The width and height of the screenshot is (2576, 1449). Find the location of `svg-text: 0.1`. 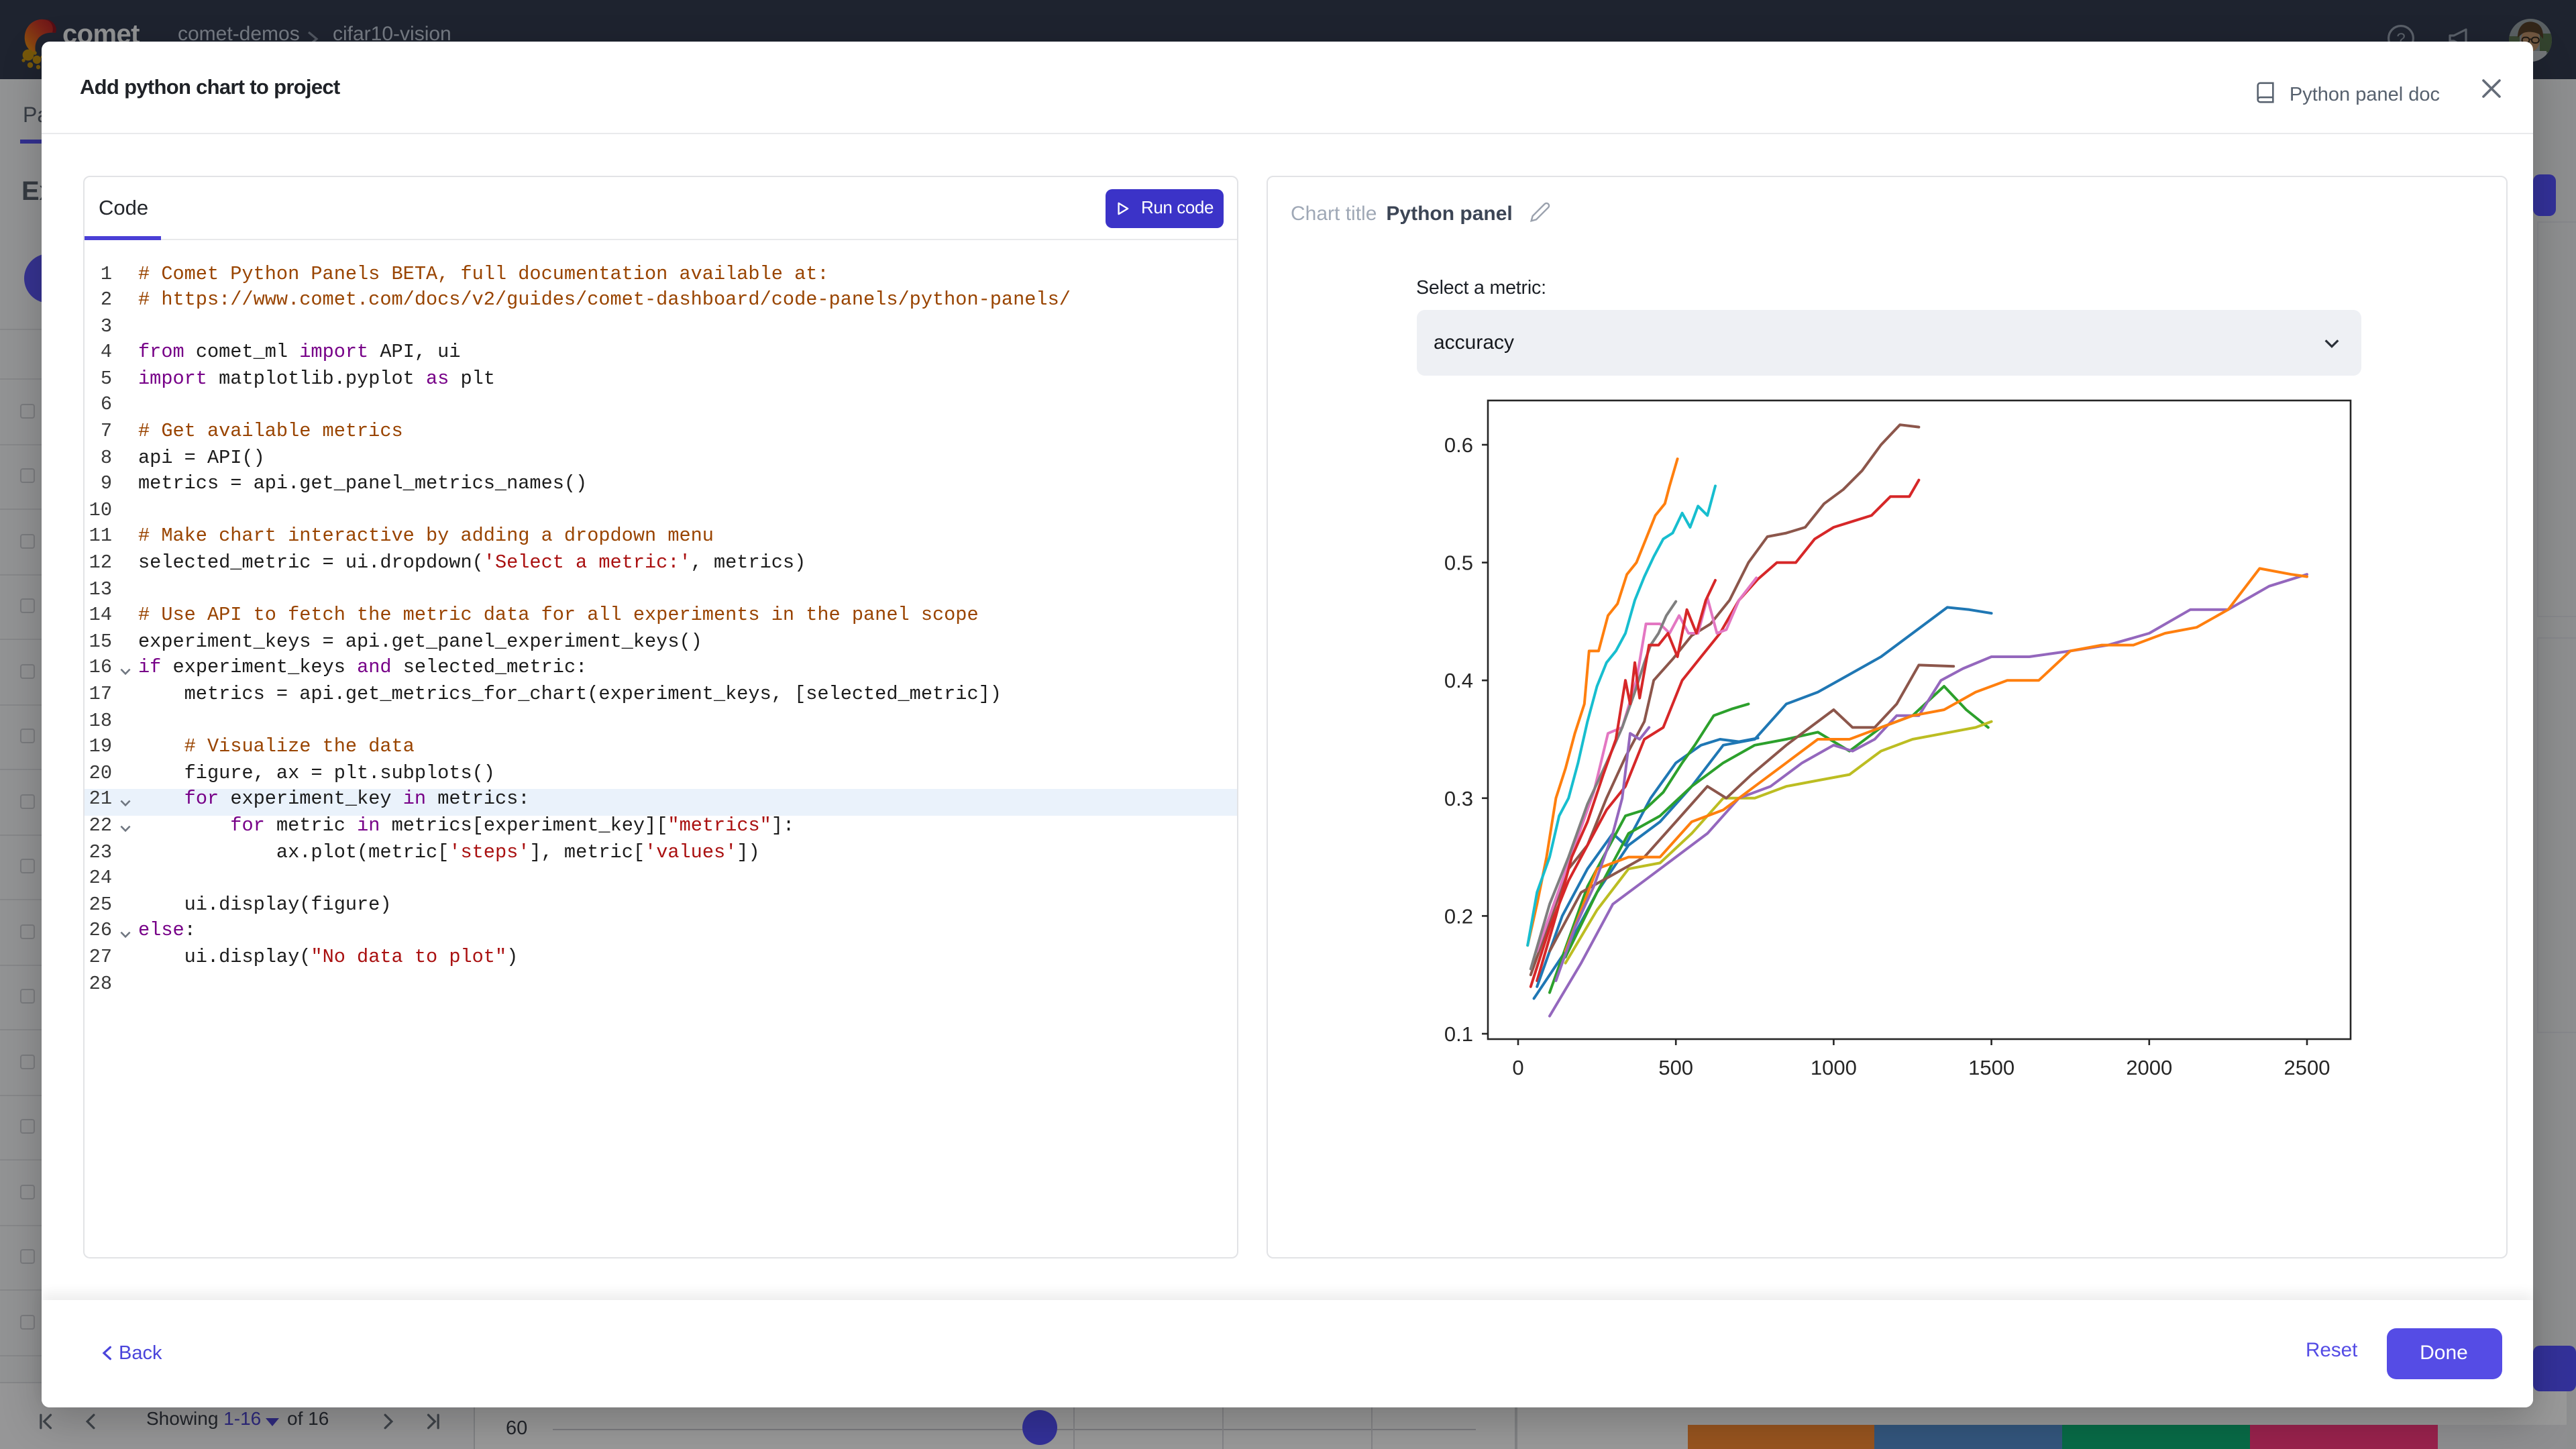

svg-text: 0.1 is located at coordinates (1458, 1033).